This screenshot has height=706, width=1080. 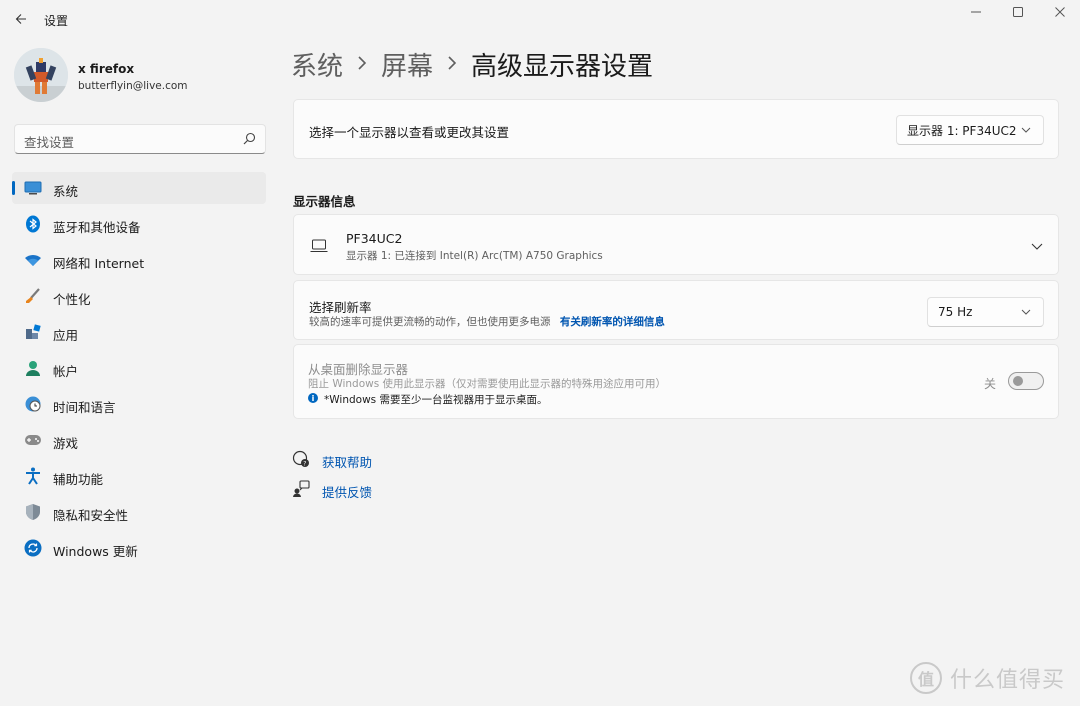 I want to click on sidebar-item-label: 辅助功能, so click(x=78, y=479).